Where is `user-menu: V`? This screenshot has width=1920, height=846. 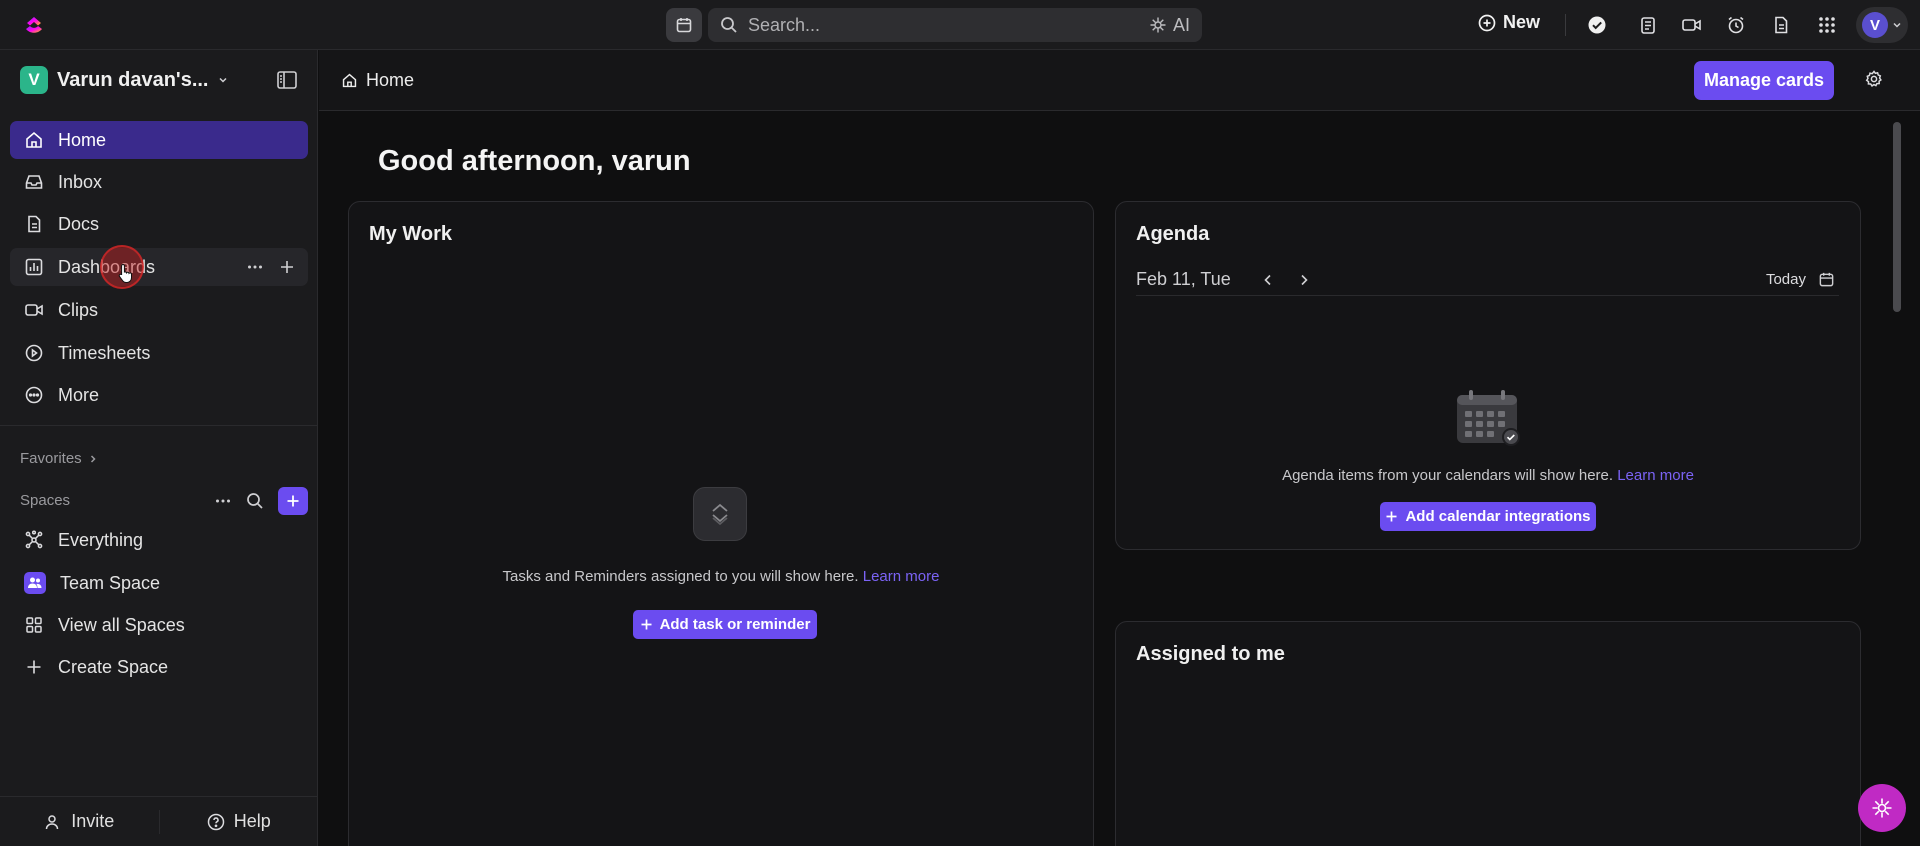 user-menu: V is located at coordinates (1882, 25).